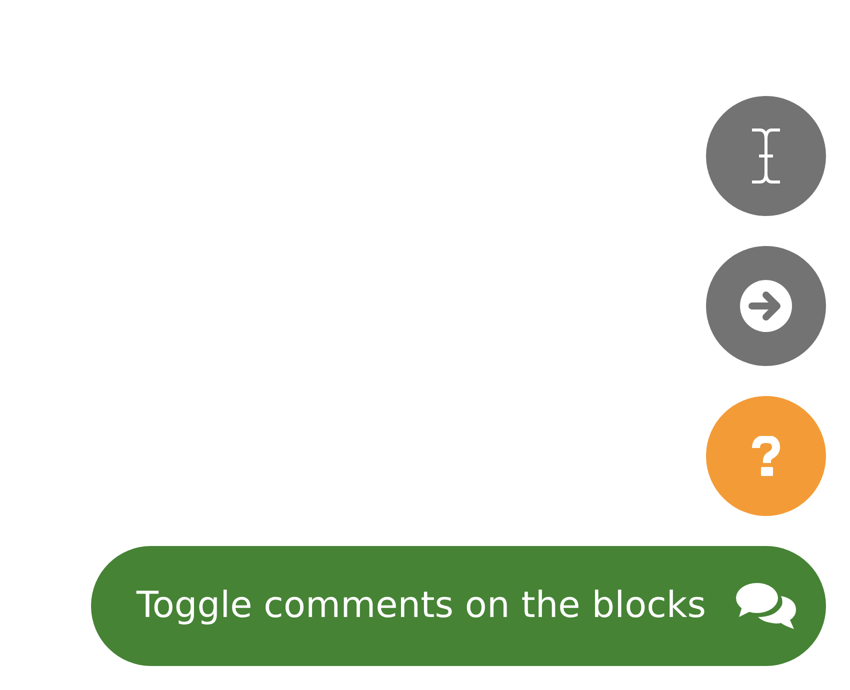 The height and width of the screenshot is (690, 850). I want to click on comments-icon, so click(766, 606).